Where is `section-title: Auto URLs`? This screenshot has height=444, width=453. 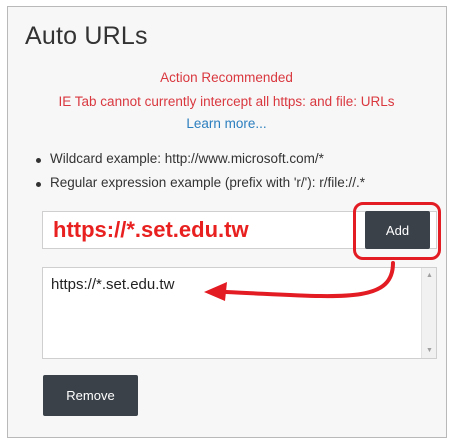 section-title: Auto URLs is located at coordinates (86, 36).